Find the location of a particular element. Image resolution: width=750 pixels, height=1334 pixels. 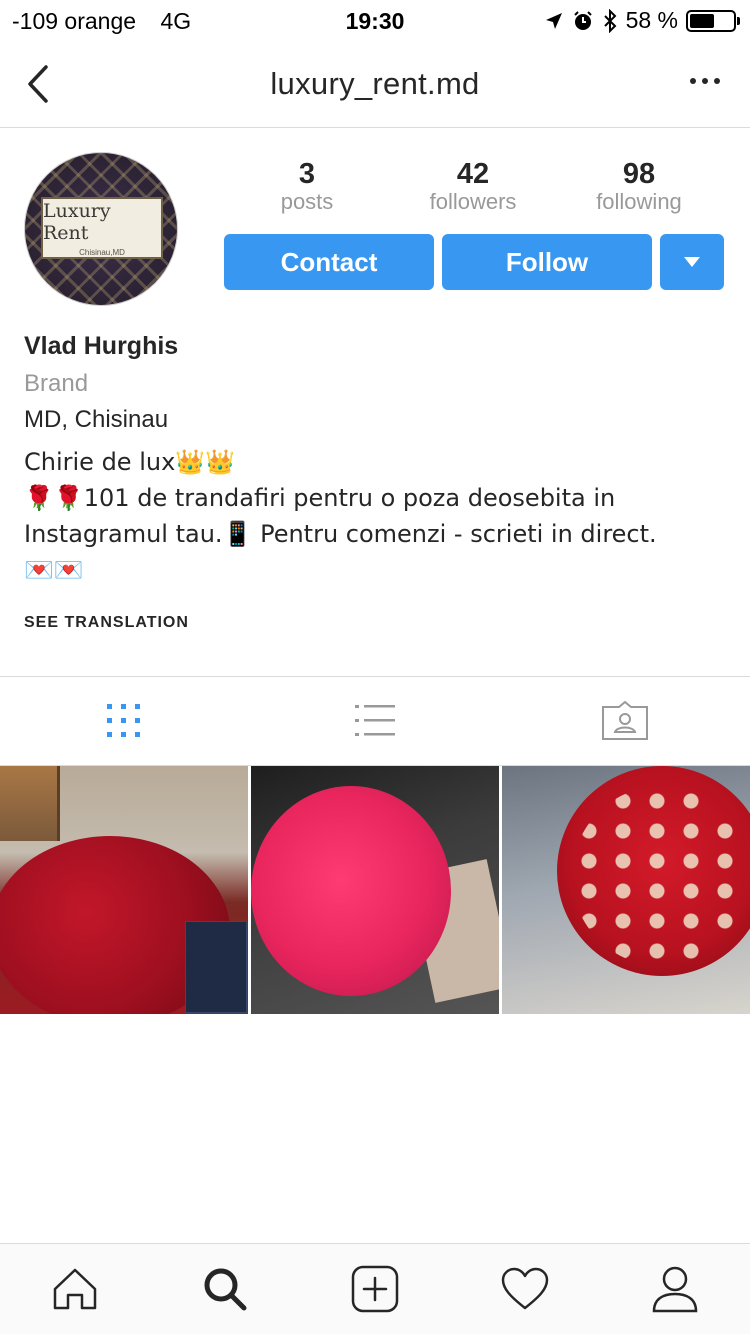

list-icon is located at coordinates (375, 721).